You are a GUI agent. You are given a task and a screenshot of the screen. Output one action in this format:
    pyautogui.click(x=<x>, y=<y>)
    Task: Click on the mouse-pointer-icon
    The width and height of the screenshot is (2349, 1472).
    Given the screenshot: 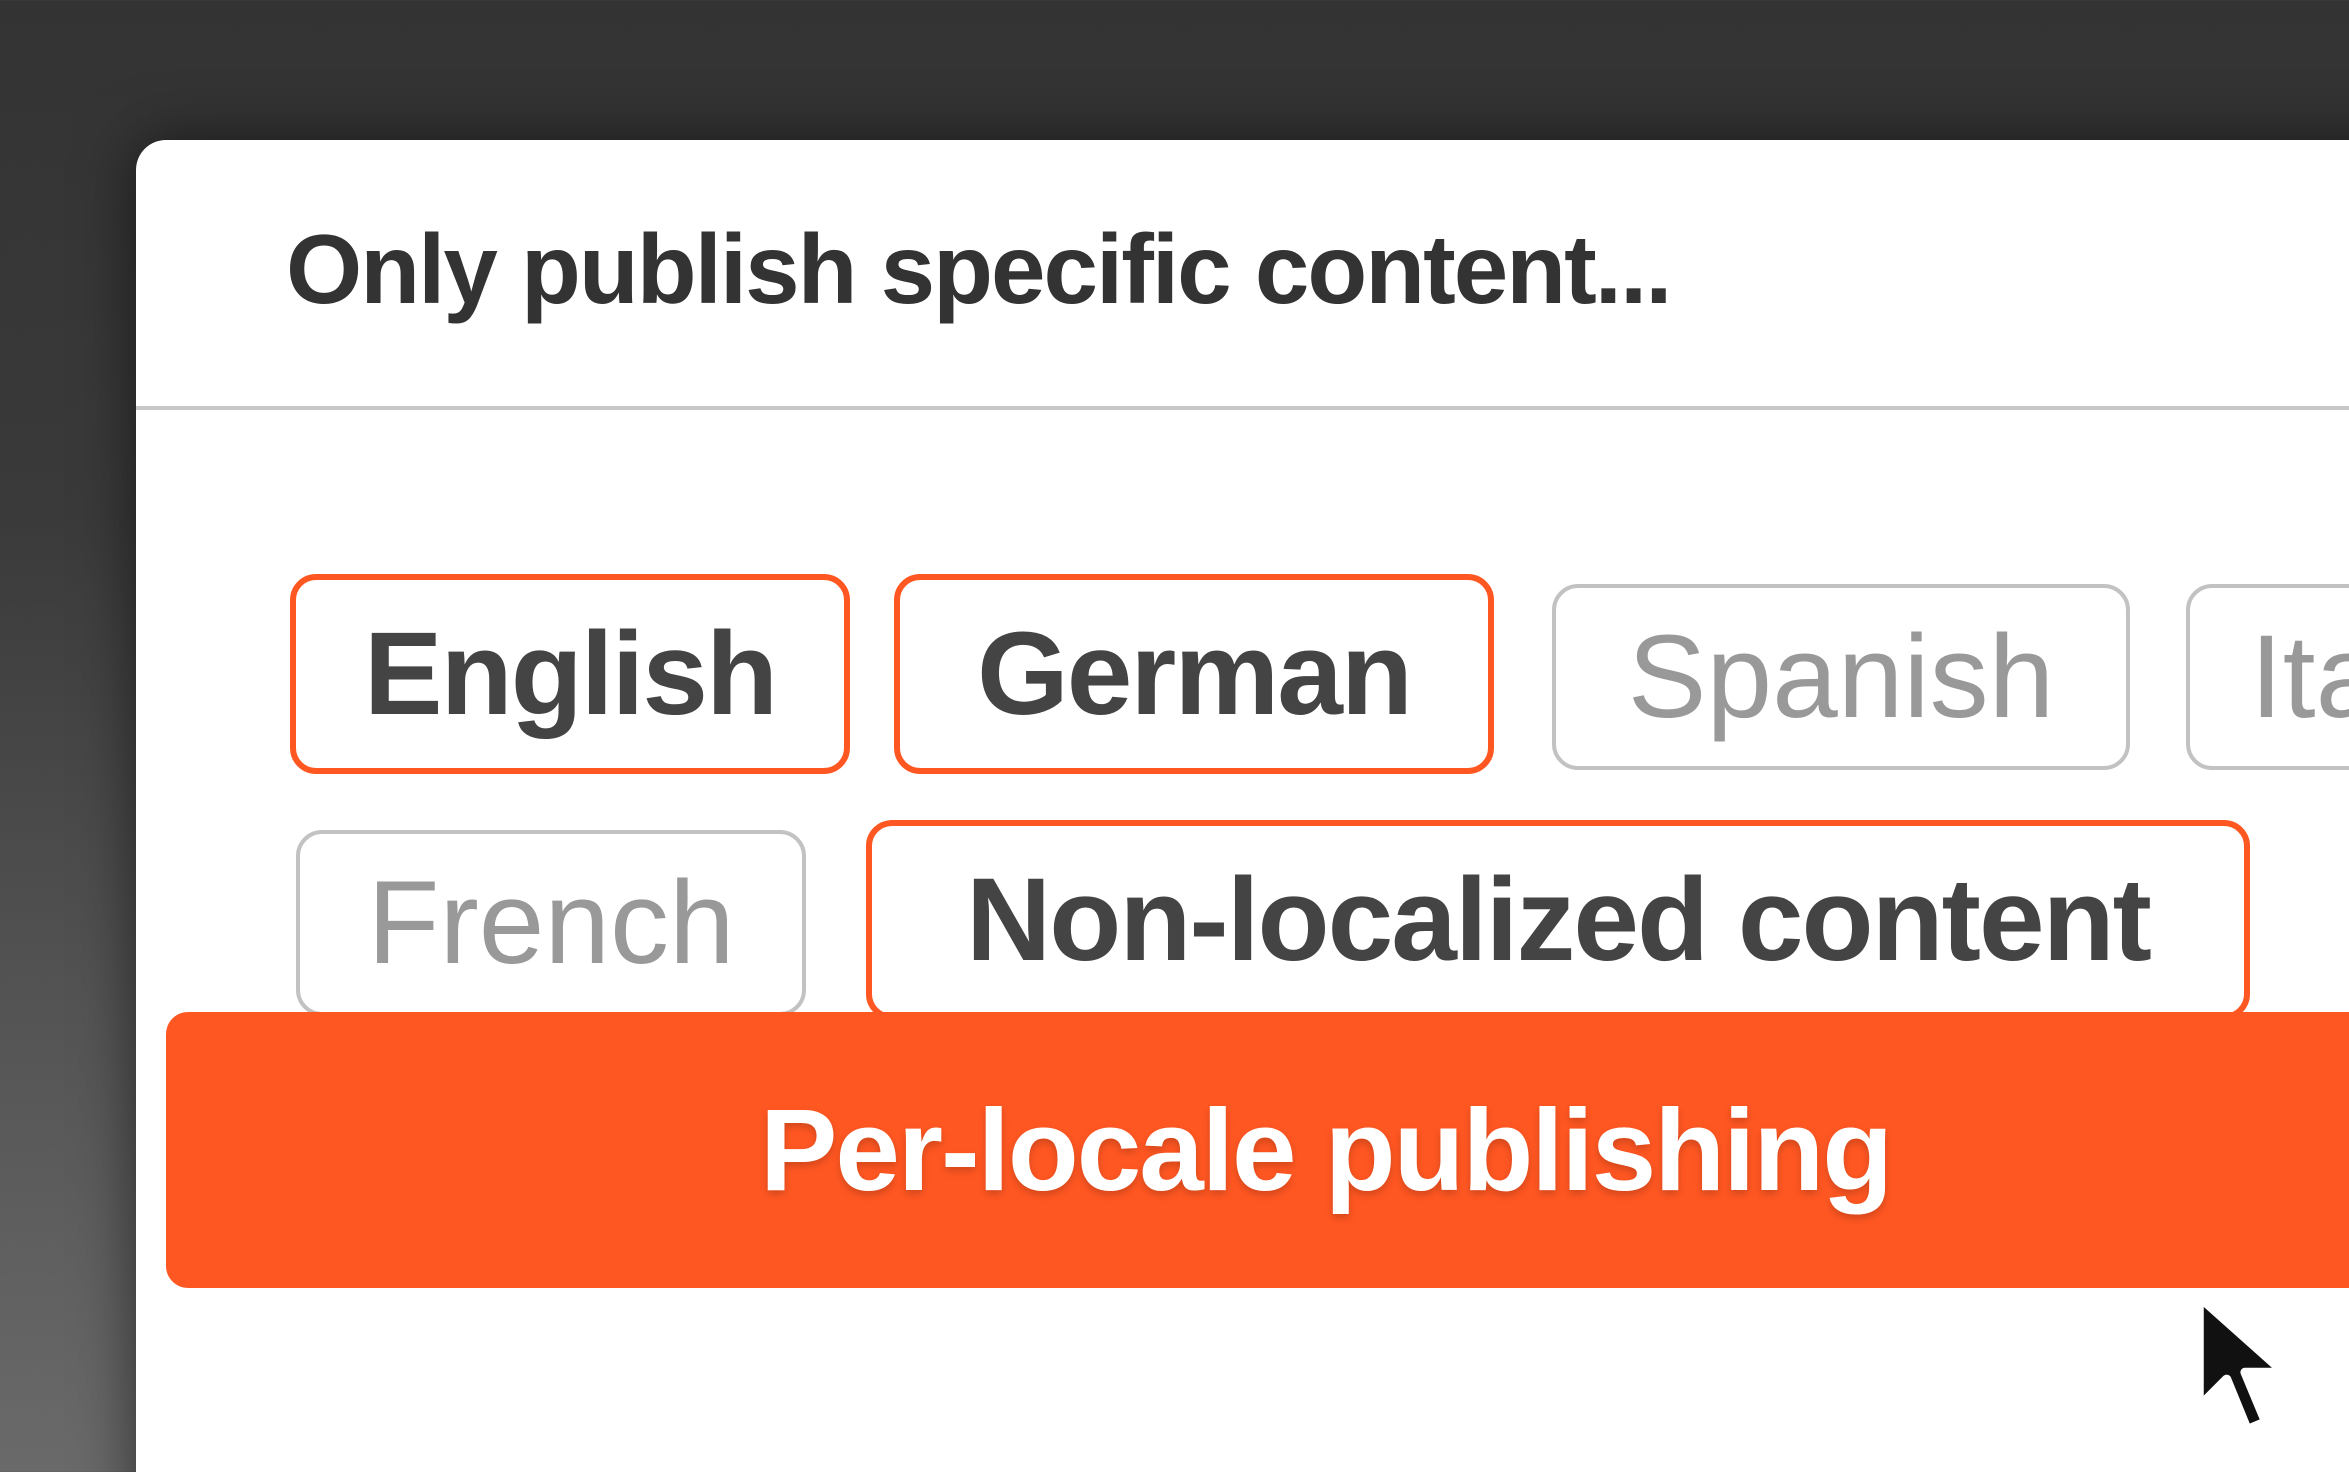 What is the action you would take?
    pyautogui.click(x=2241, y=1363)
    